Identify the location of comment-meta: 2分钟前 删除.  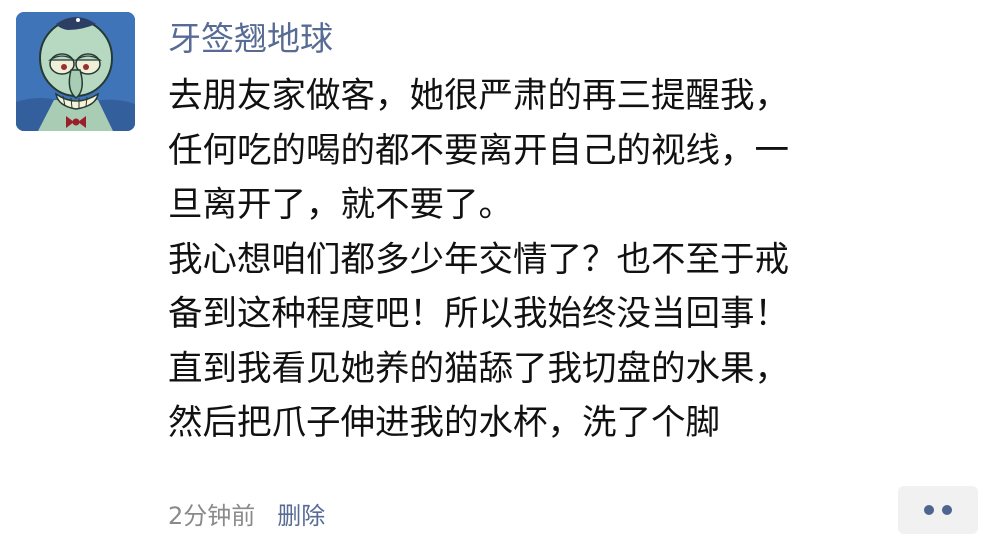
(246, 513).